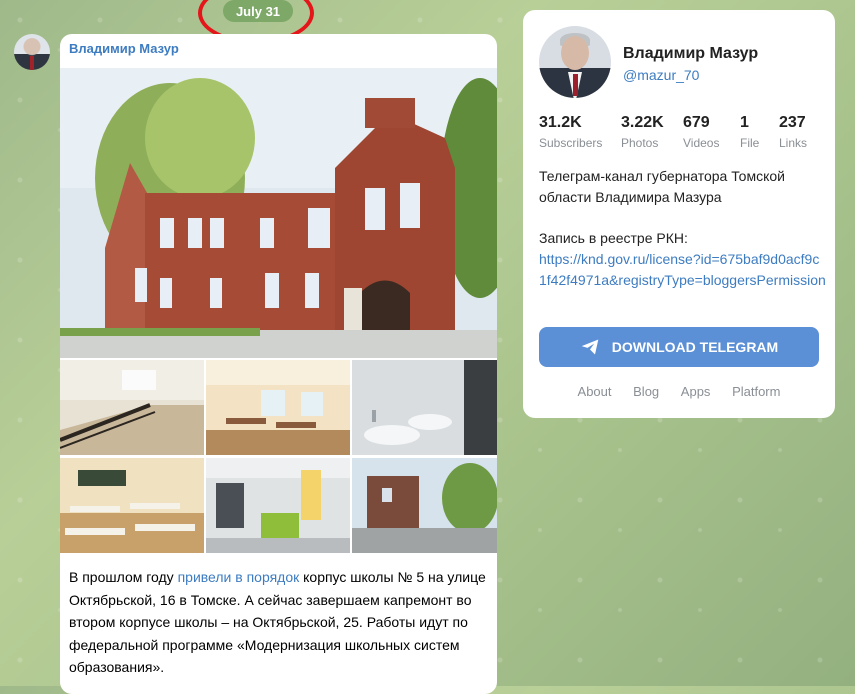 This screenshot has height=694, width=855. I want to click on stairs-photo, so click(132, 407).